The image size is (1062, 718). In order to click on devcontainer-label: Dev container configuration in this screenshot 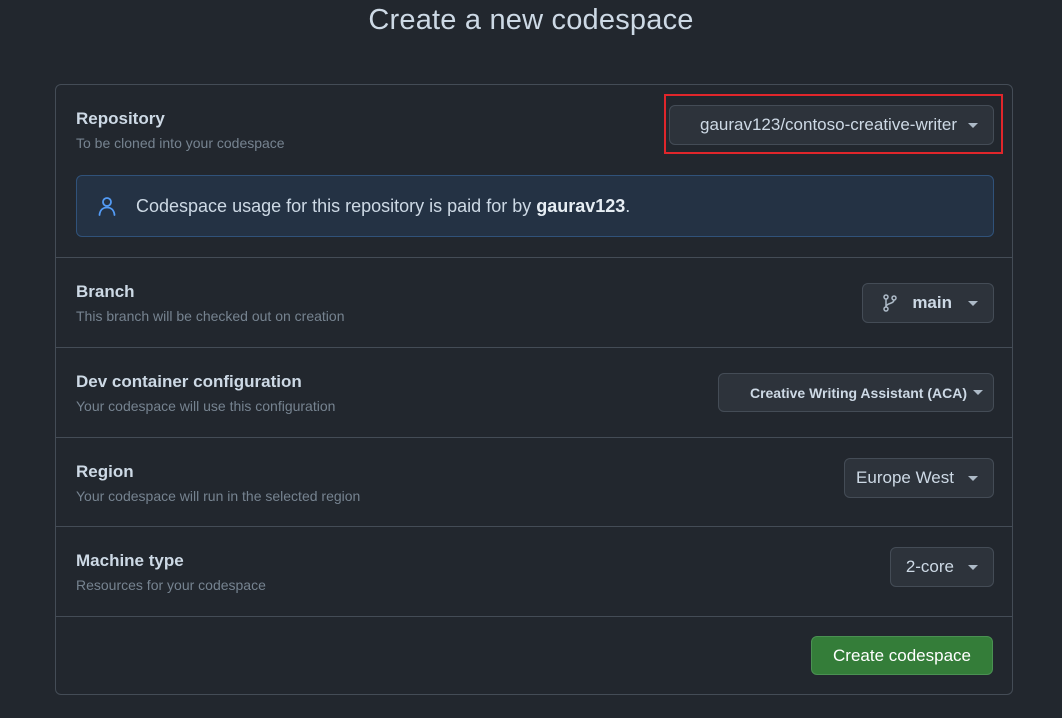, I will do `click(189, 381)`.